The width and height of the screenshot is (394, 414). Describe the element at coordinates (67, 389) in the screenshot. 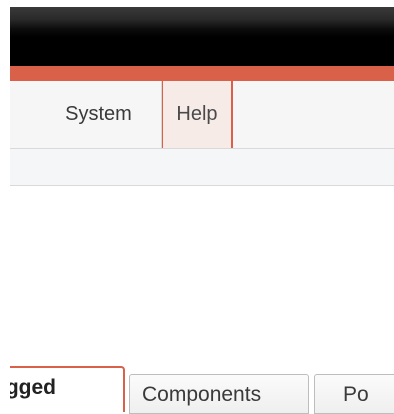

I see `tab-logged: ıgged` at that location.